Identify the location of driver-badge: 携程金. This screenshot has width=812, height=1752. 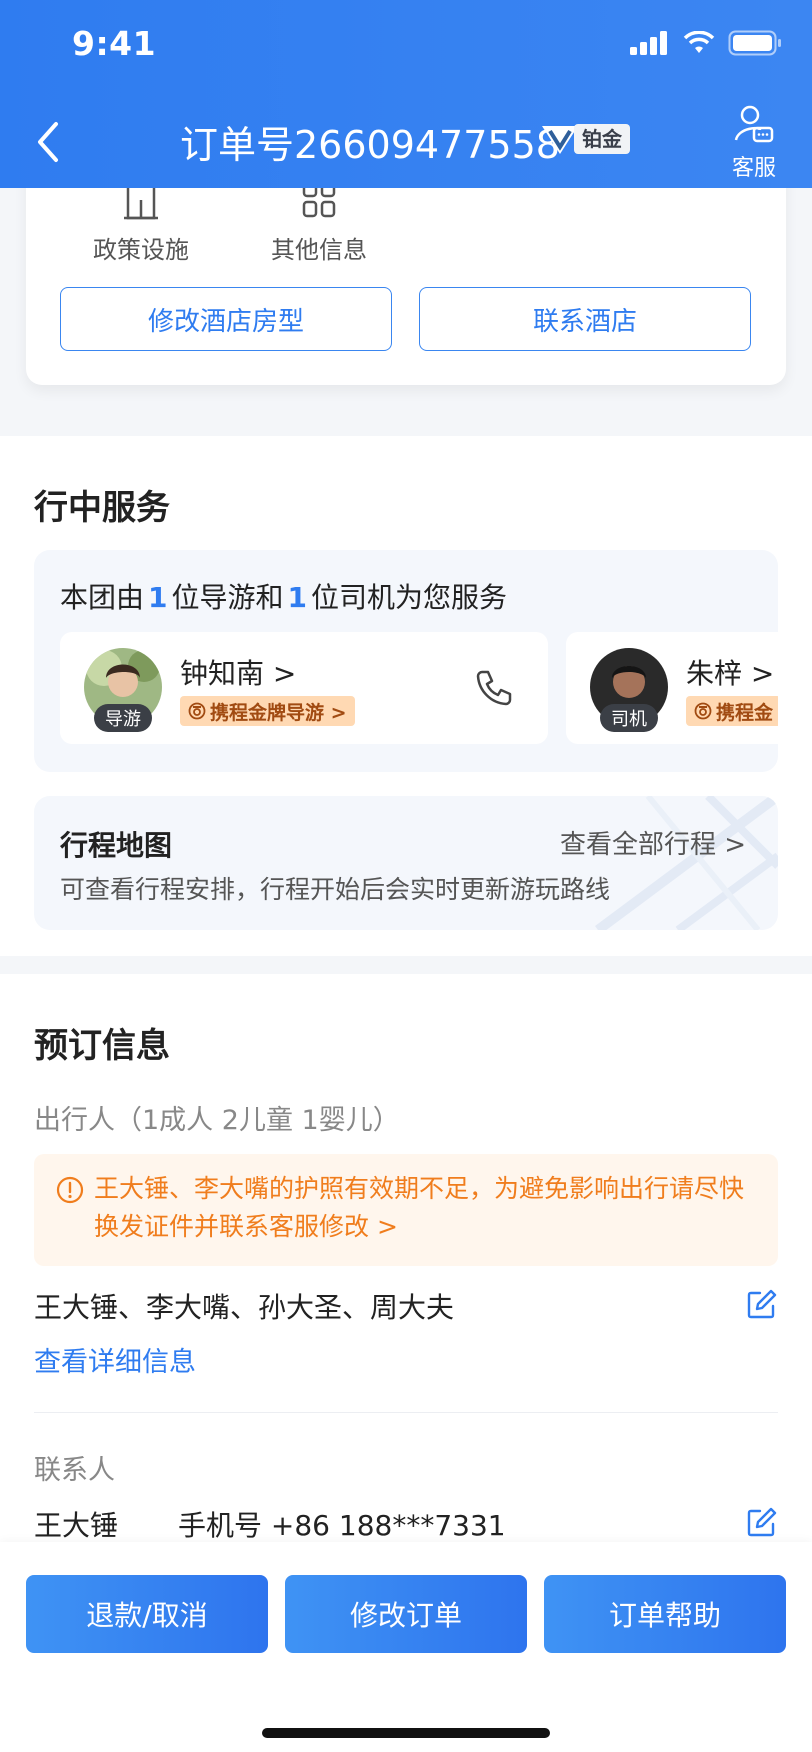
(732, 711).